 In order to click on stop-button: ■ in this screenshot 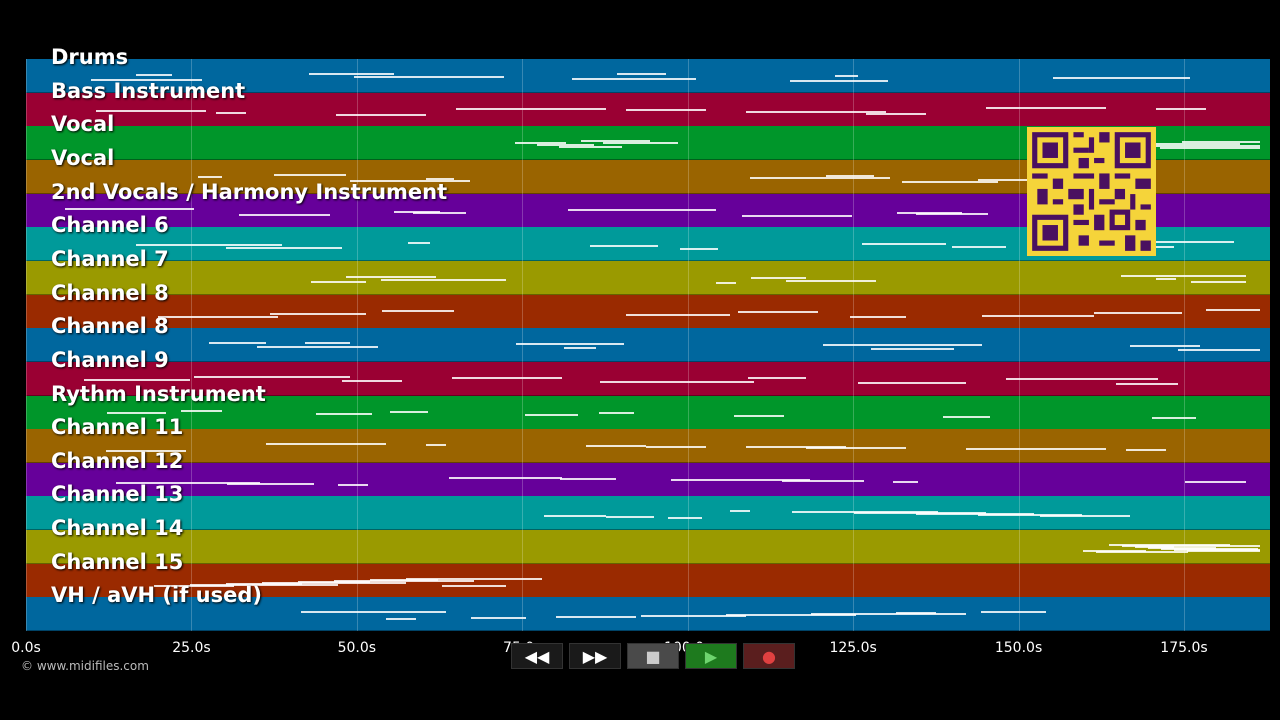, I will do `click(653, 656)`.